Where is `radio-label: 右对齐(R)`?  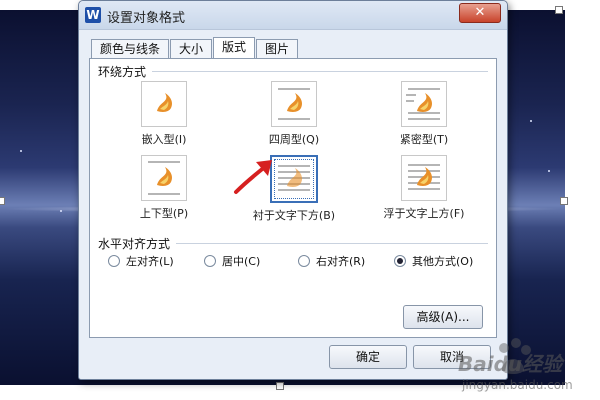 radio-label: 右对齐(R) is located at coordinates (341, 261).